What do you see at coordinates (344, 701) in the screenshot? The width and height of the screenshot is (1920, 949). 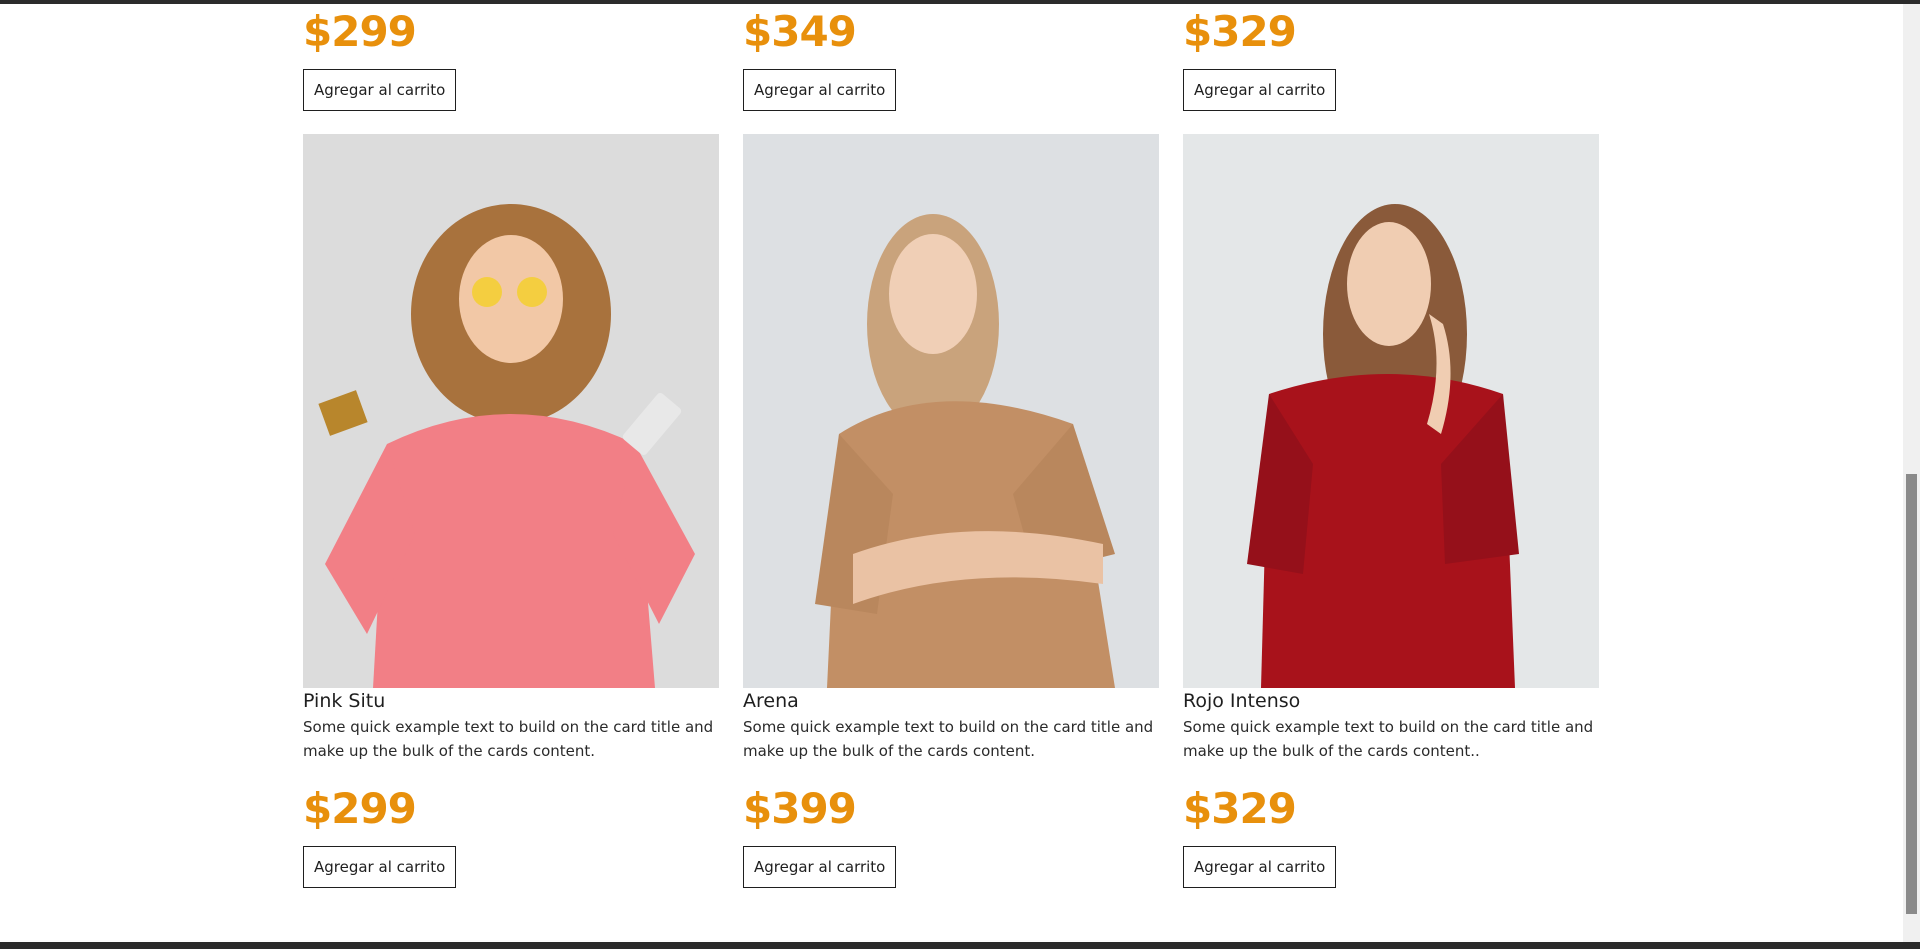 I see `product-title: Pink Situ` at bounding box center [344, 701].